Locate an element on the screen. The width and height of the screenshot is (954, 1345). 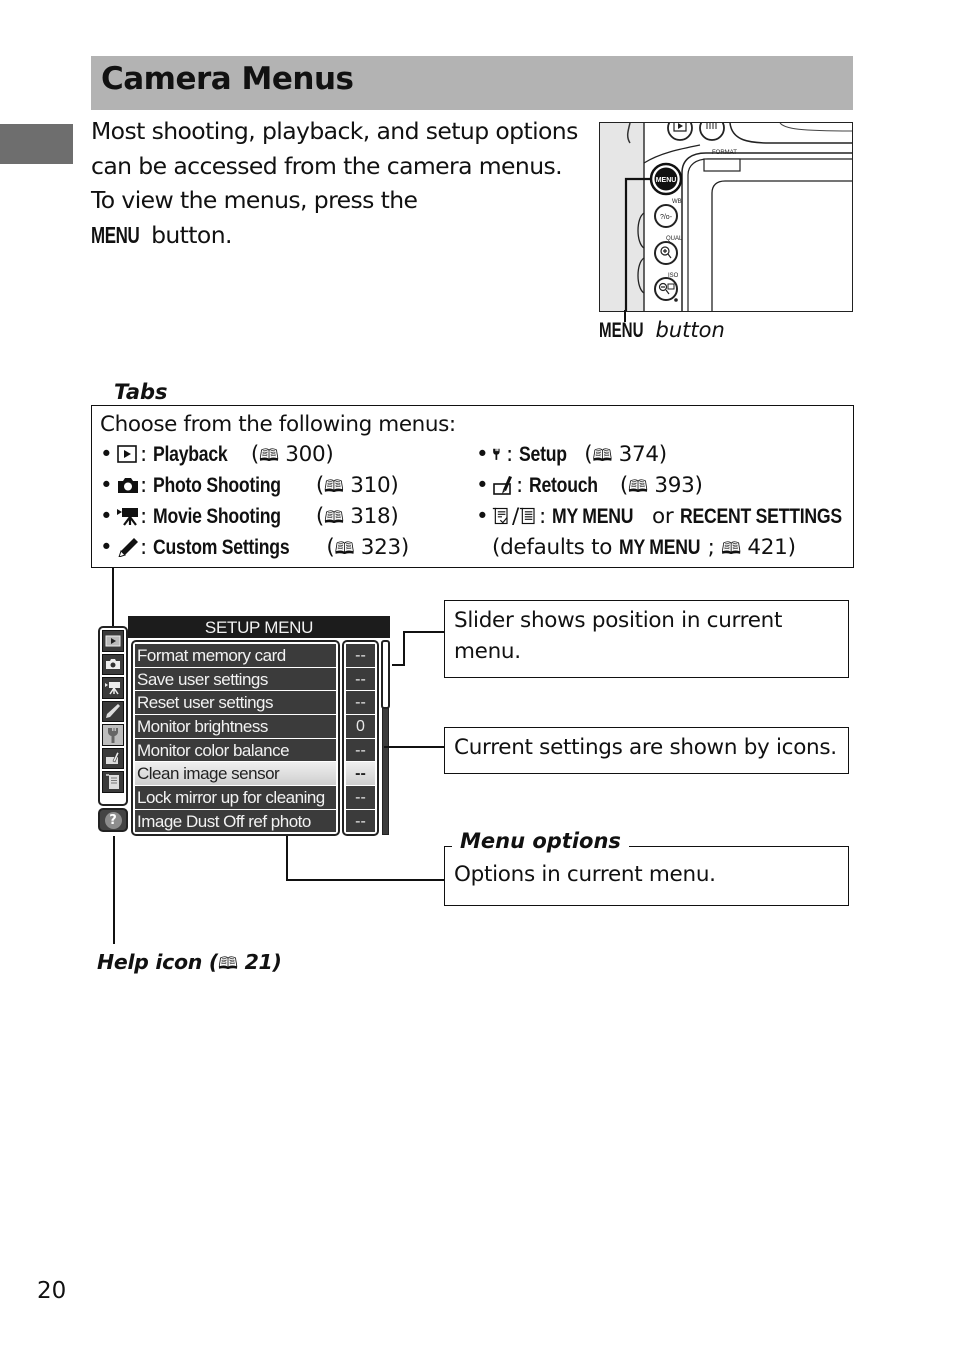
svg-text: ?/o- is located at coordinates (666, 217).